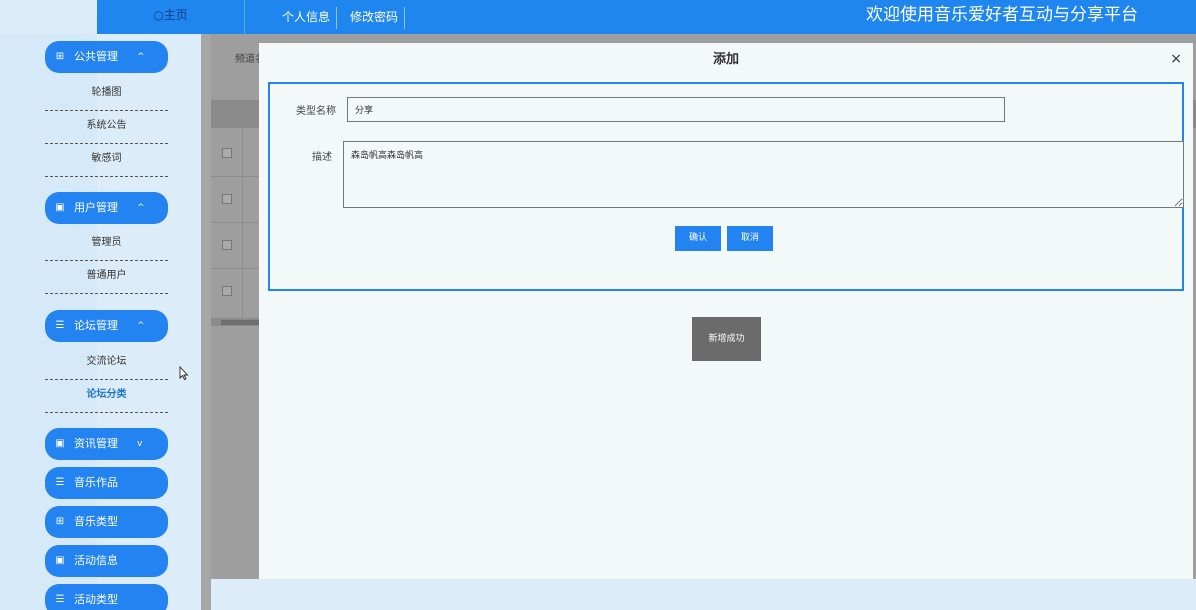 The height and width of the screenshot is (610, 1196). I want to click on home-link: ○主页, so click(171, 17).